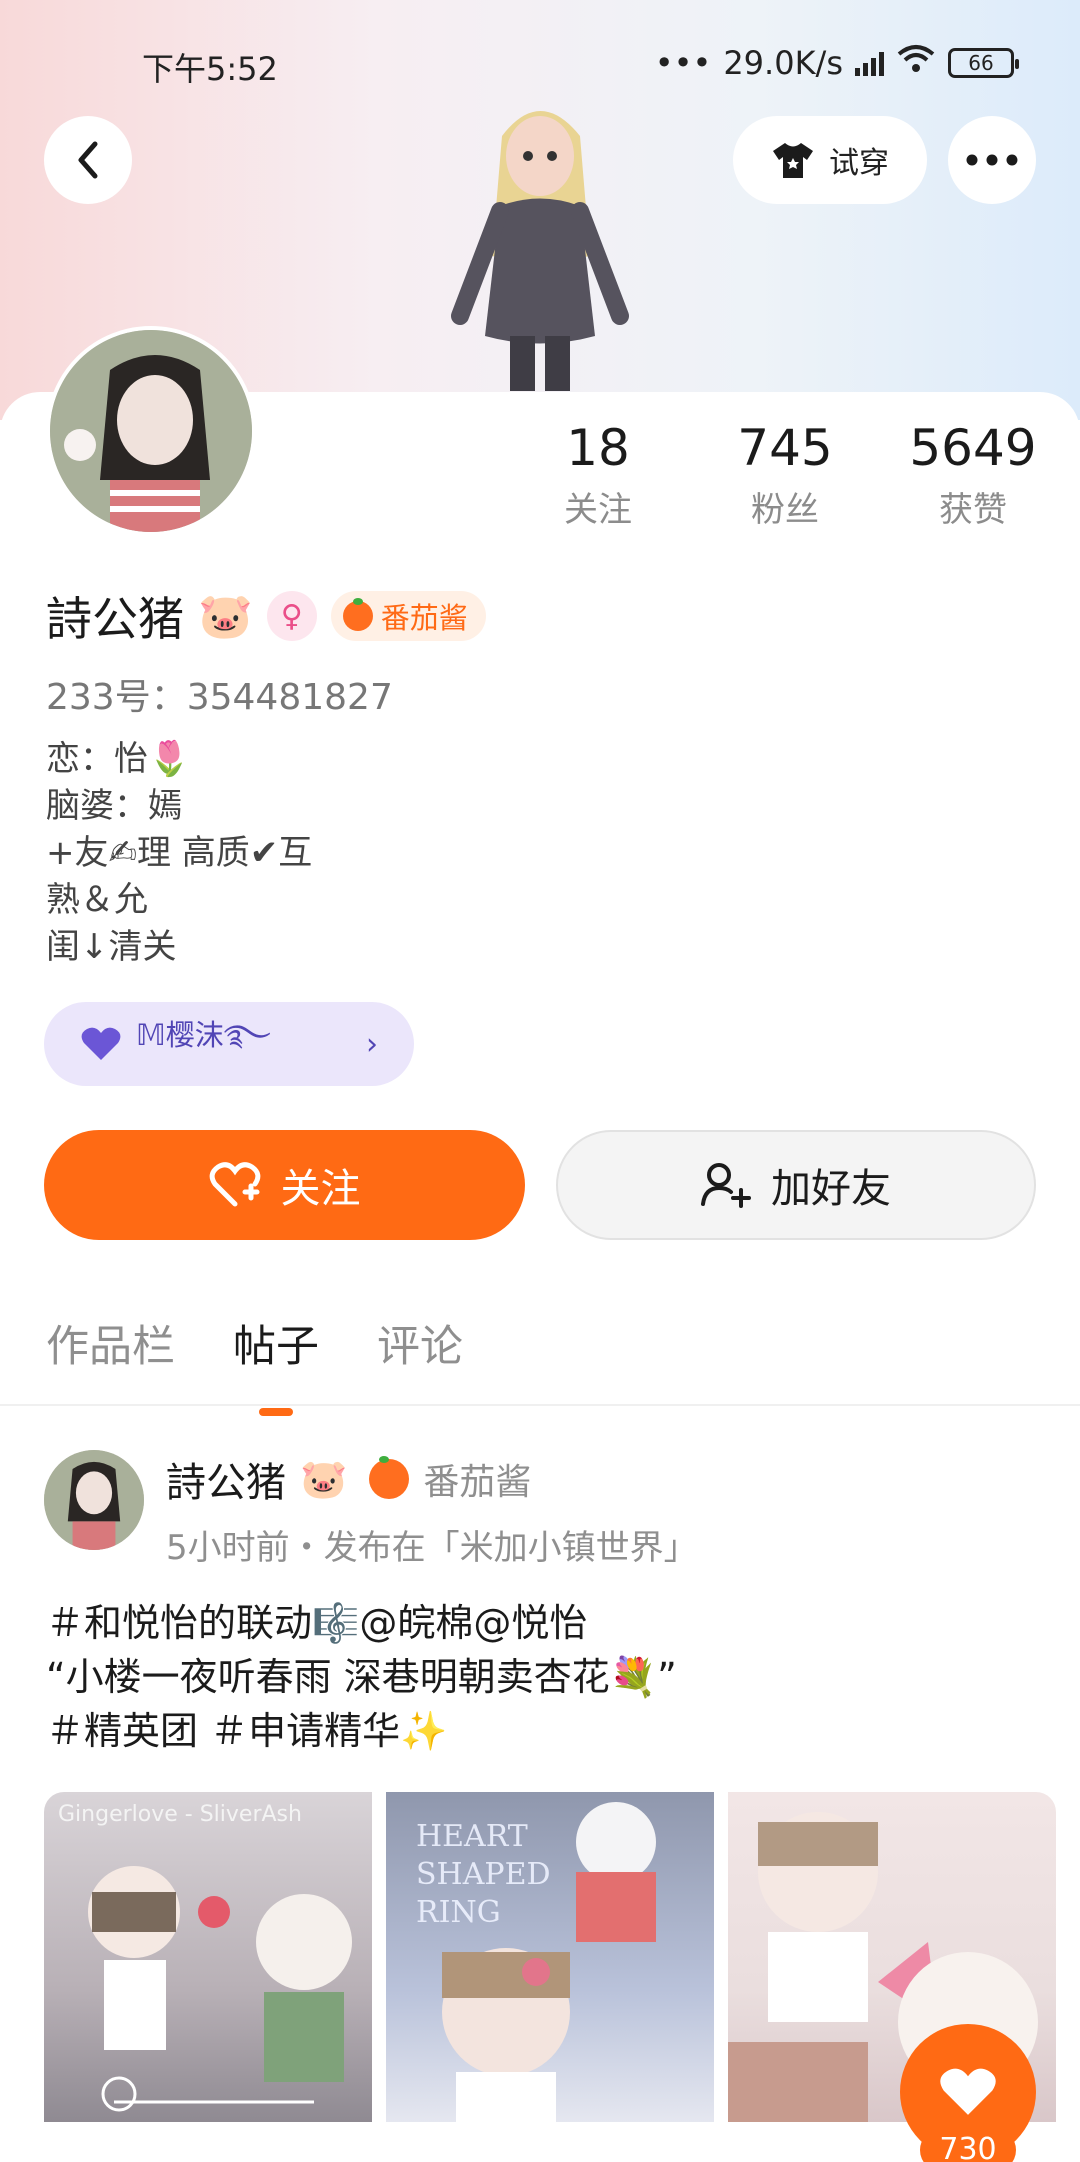  What do you see at coordinates (483, 1874) in the screenshot?
I see `thumb-caption: HEART SHAPED RING` at bounding box center [483, 1874].